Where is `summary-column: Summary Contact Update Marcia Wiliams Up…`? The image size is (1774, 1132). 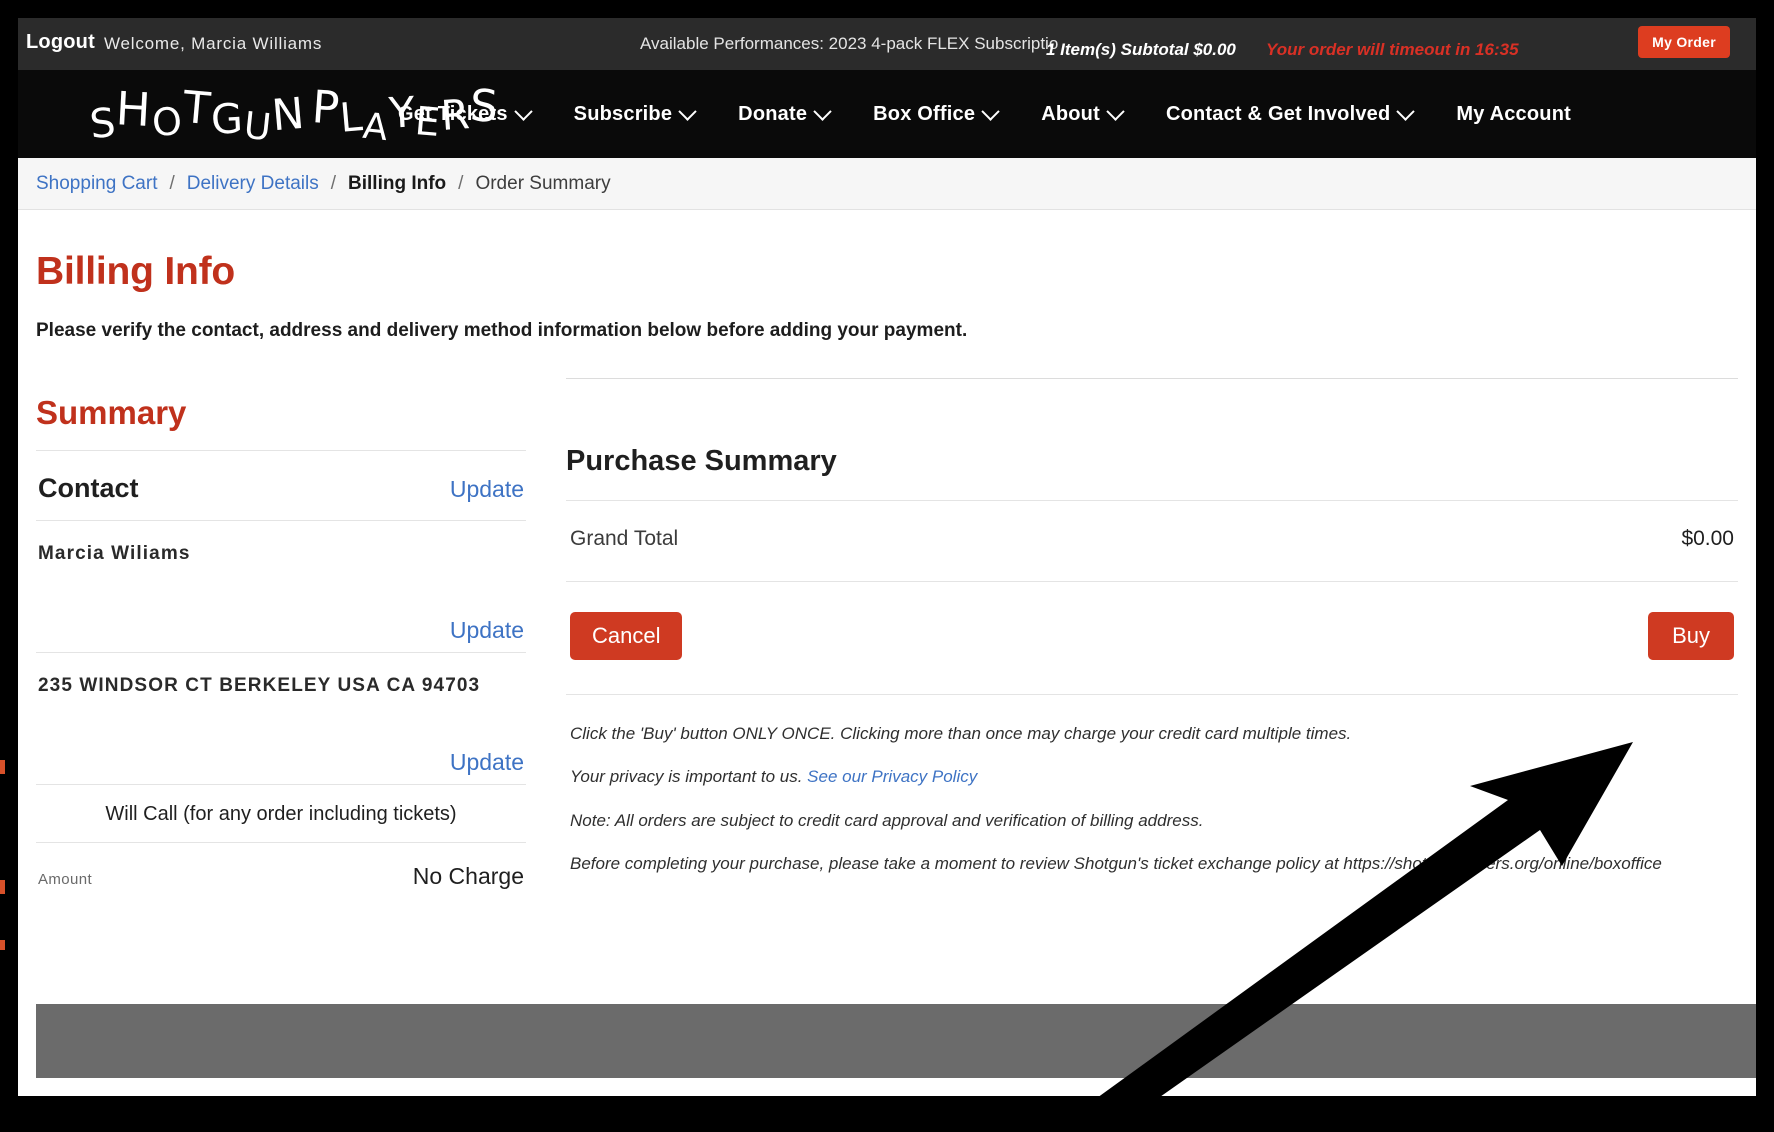 summary-column: Summary Contact Update Marcia Wiliams Up… is located at coordinates (281, 639).